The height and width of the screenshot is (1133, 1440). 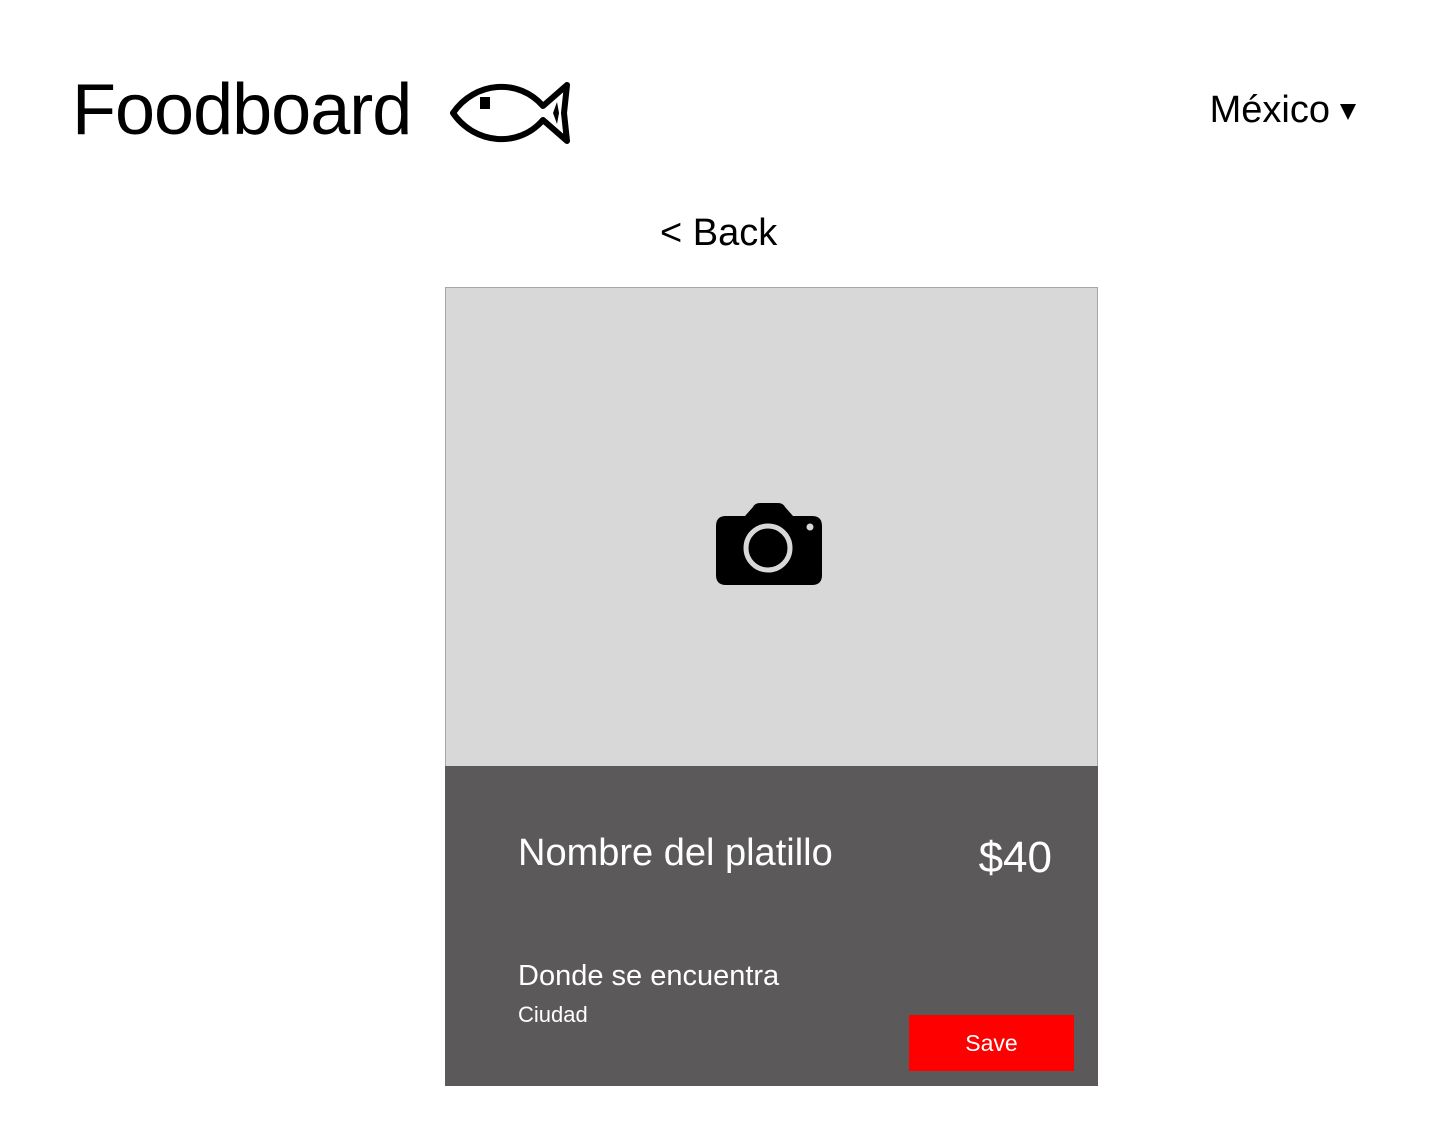 What do you see at coordinates (649, 976) in the screenshot?
I see `location-label: Donde se encuentra` at bounding box center [649, 976].